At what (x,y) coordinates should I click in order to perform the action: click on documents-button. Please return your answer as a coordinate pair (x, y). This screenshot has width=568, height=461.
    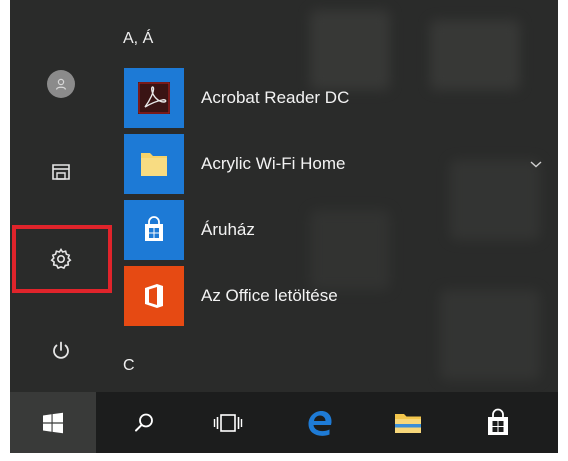
    Looking at the image, I should click on (61, 172).